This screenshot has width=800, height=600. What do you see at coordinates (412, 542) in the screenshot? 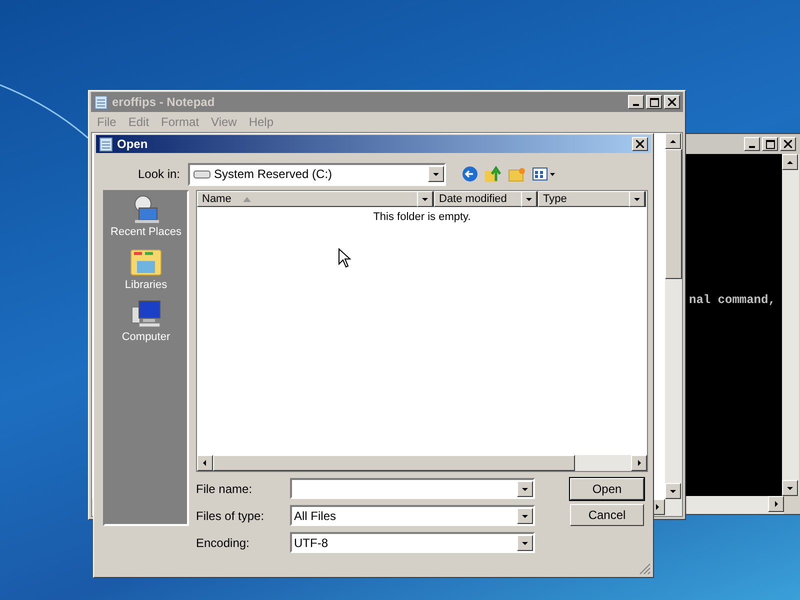
I see `dropdown-field: UTF-8` at bounding box center [412, 542].